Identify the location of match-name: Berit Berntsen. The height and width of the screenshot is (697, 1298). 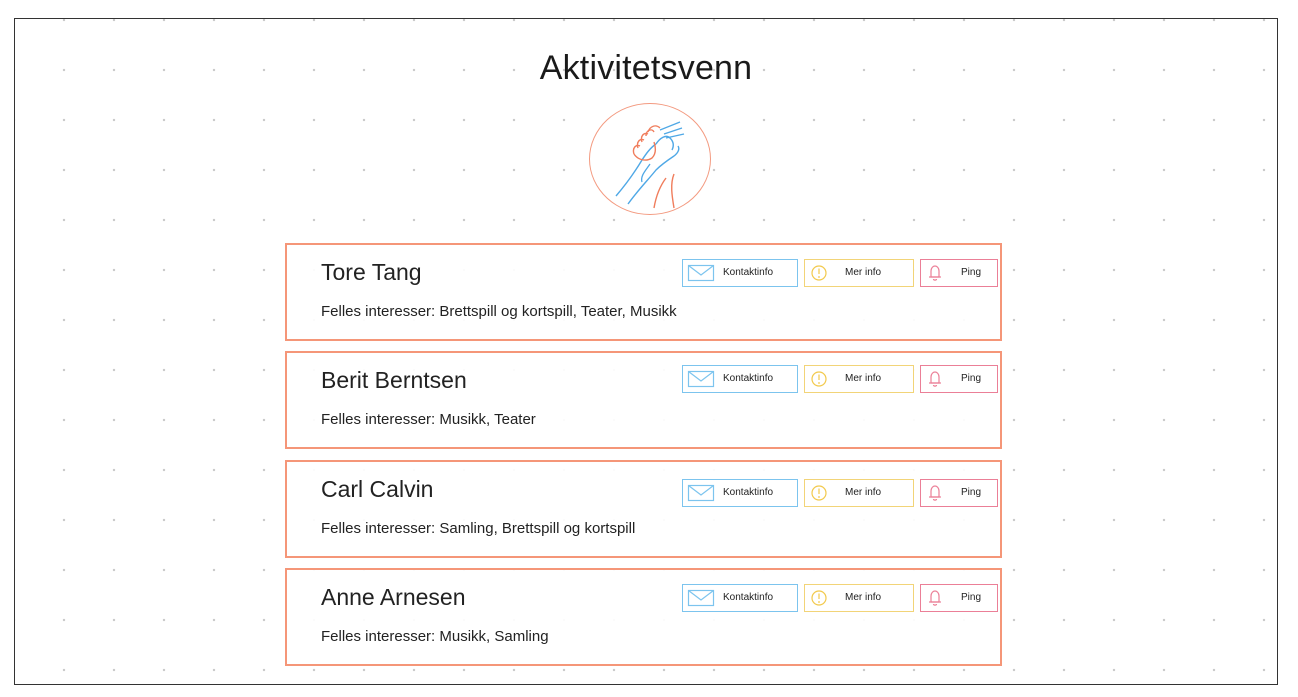
(394, 380).